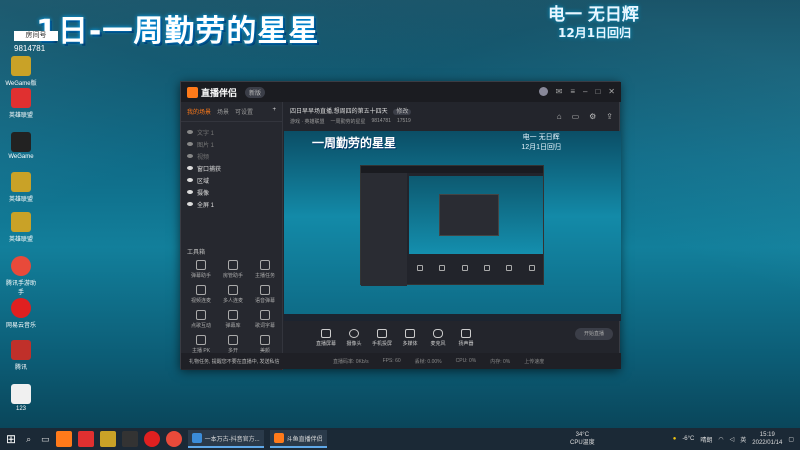 The height and width of the screenshot is (450, 800). Describe the element at coordinates (107, 439) in the screenshot. I see `game-icon` at that location.